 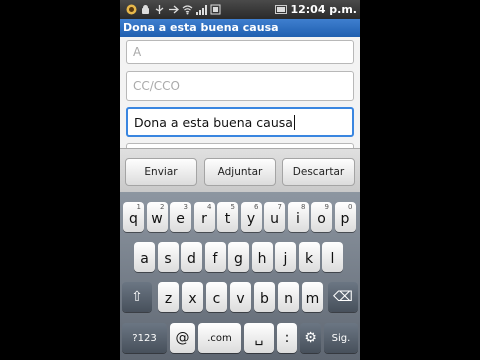 I want to click on key-a: a, so click(x=144, y=257).